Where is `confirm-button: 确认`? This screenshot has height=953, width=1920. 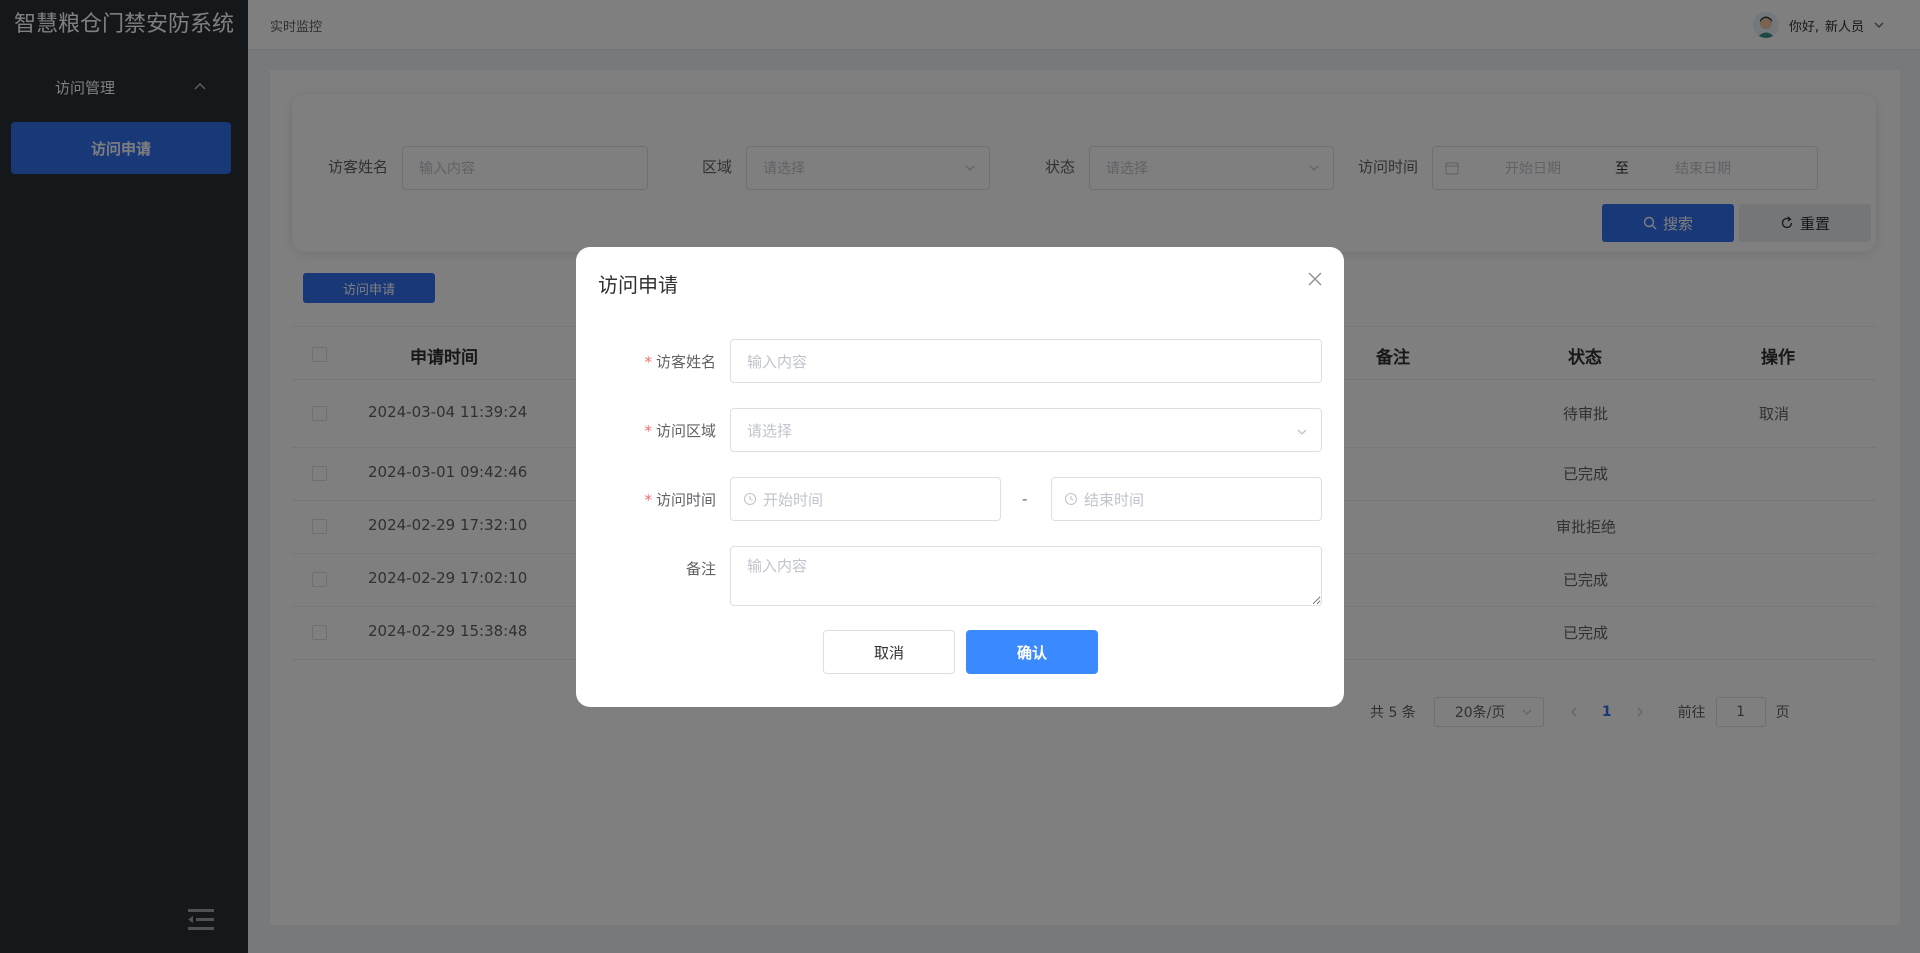
confirm-button: 确认 is located at coordinates (1032, 652).